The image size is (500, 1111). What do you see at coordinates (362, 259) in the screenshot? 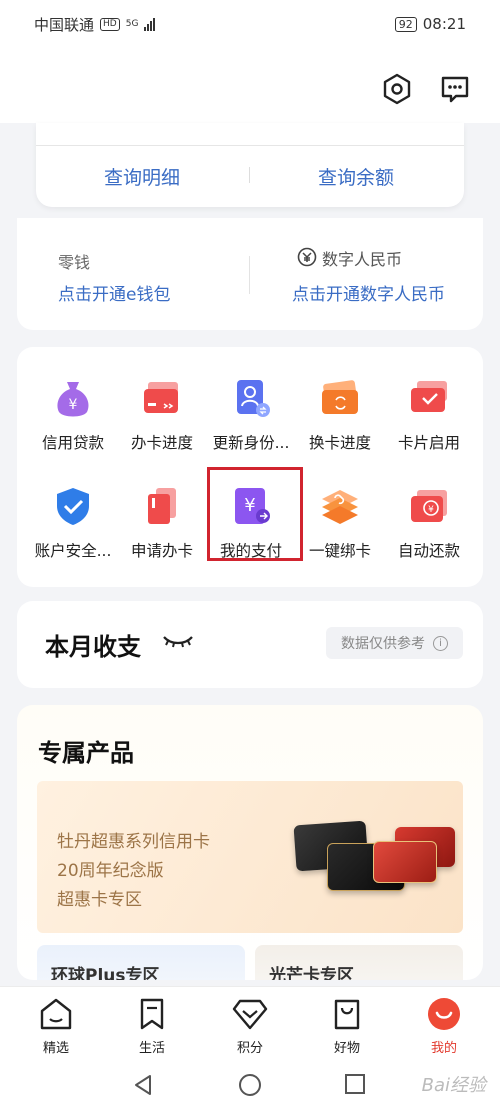
I see `ecny-label: 数字人民币` at bounding box center [362, 259].